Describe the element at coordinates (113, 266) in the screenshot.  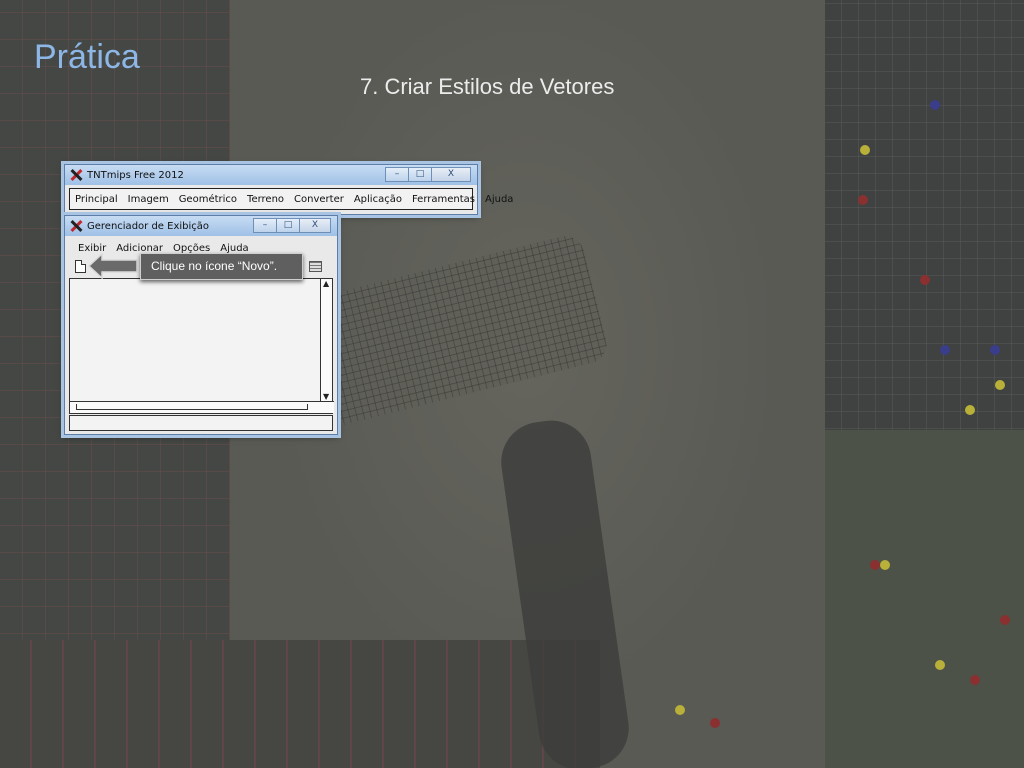
I see `pointer-arrow-icon` at that location.